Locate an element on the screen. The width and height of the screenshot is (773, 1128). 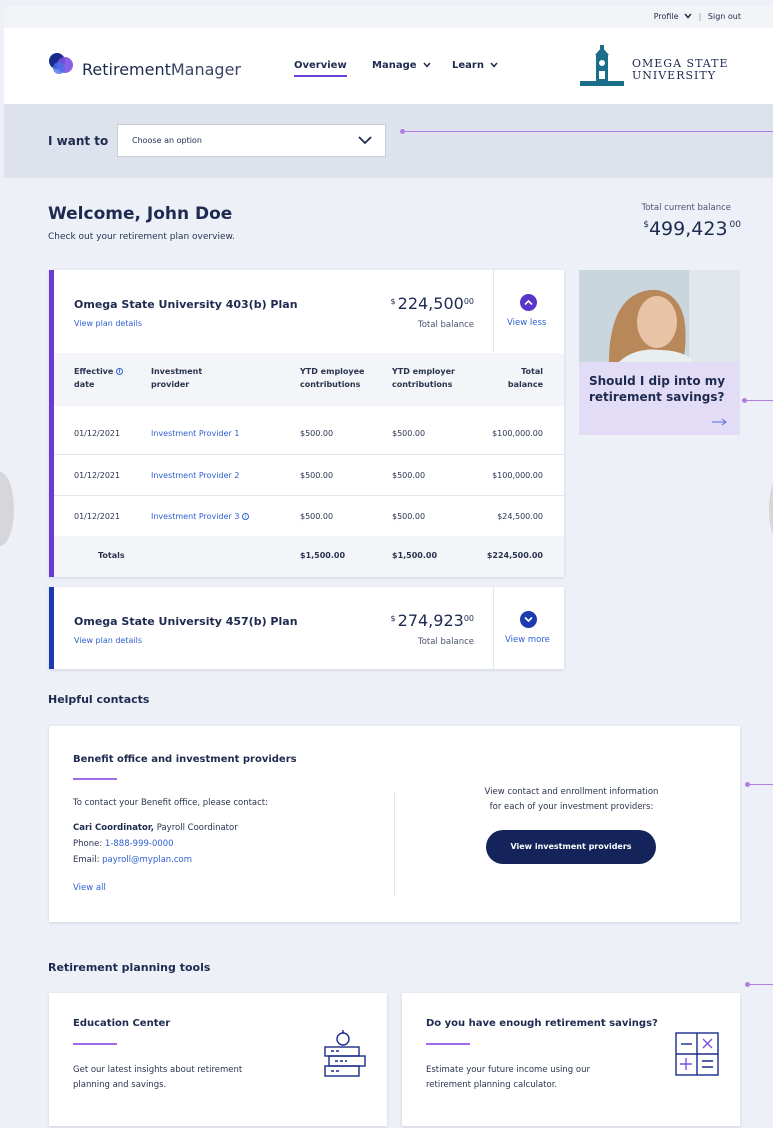
row-provider-link: Investment Provider 1 is located at coordinates (195, 433).